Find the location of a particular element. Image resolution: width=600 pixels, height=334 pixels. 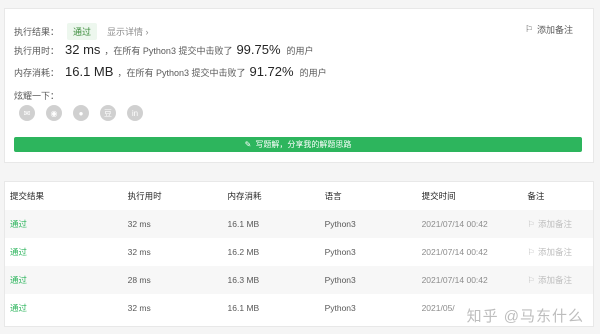

result-badge: 通过 is located at coordinates (82, 31).